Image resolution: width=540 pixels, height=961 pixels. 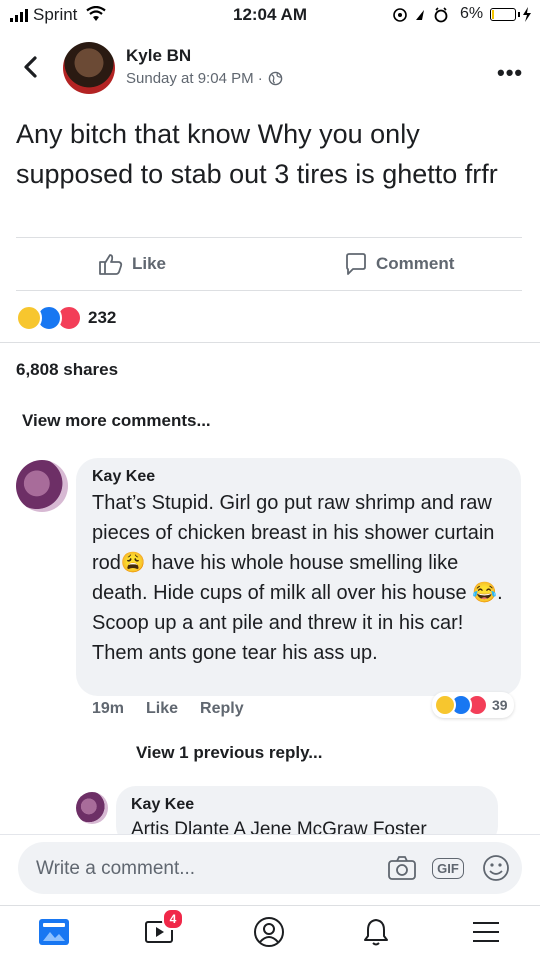 I want to click on tab-profile, so click(x=269, y=932).